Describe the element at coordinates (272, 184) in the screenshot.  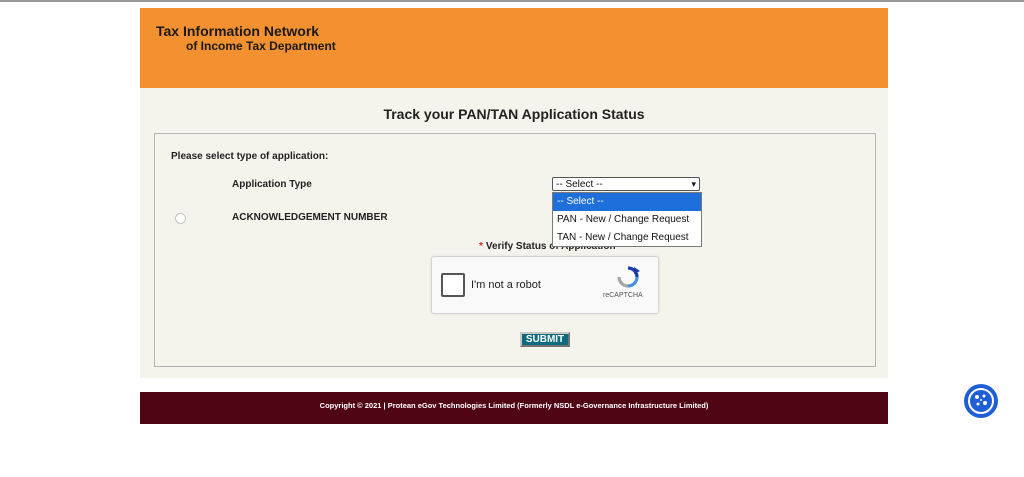
I see `application-type-label: Application Type` at that location.